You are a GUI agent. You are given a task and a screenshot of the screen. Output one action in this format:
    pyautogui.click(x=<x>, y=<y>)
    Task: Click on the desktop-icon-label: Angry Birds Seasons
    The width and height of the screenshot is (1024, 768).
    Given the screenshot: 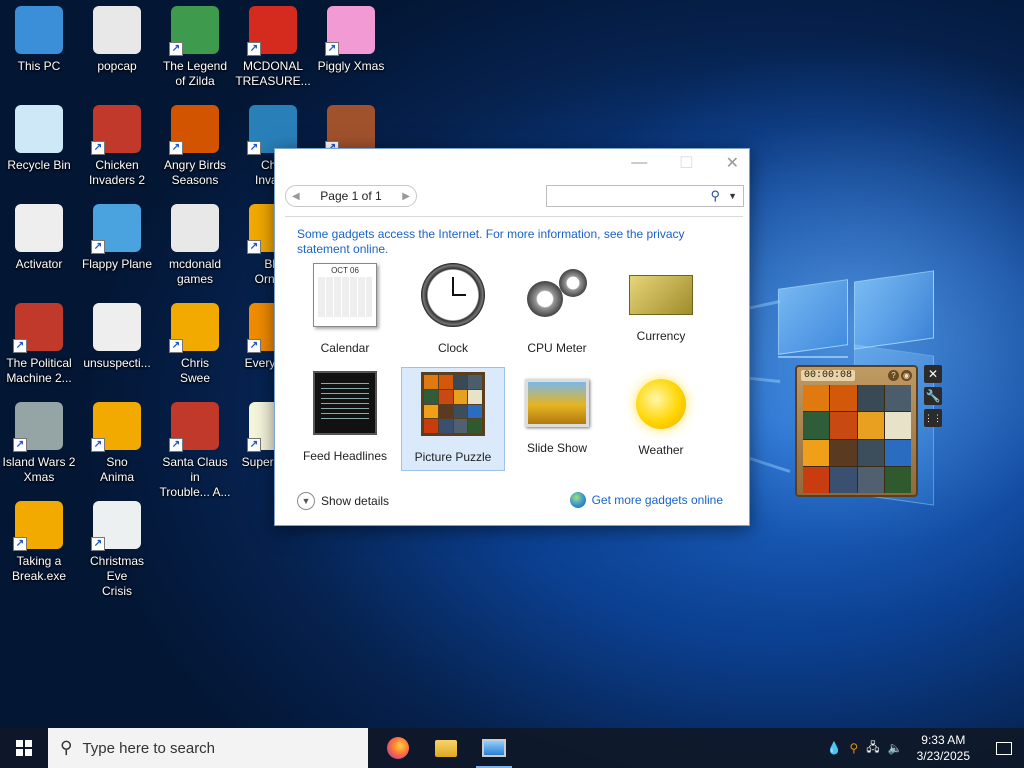 What is the action you would take?
    pyautogui.click(x=195, y=172)
    